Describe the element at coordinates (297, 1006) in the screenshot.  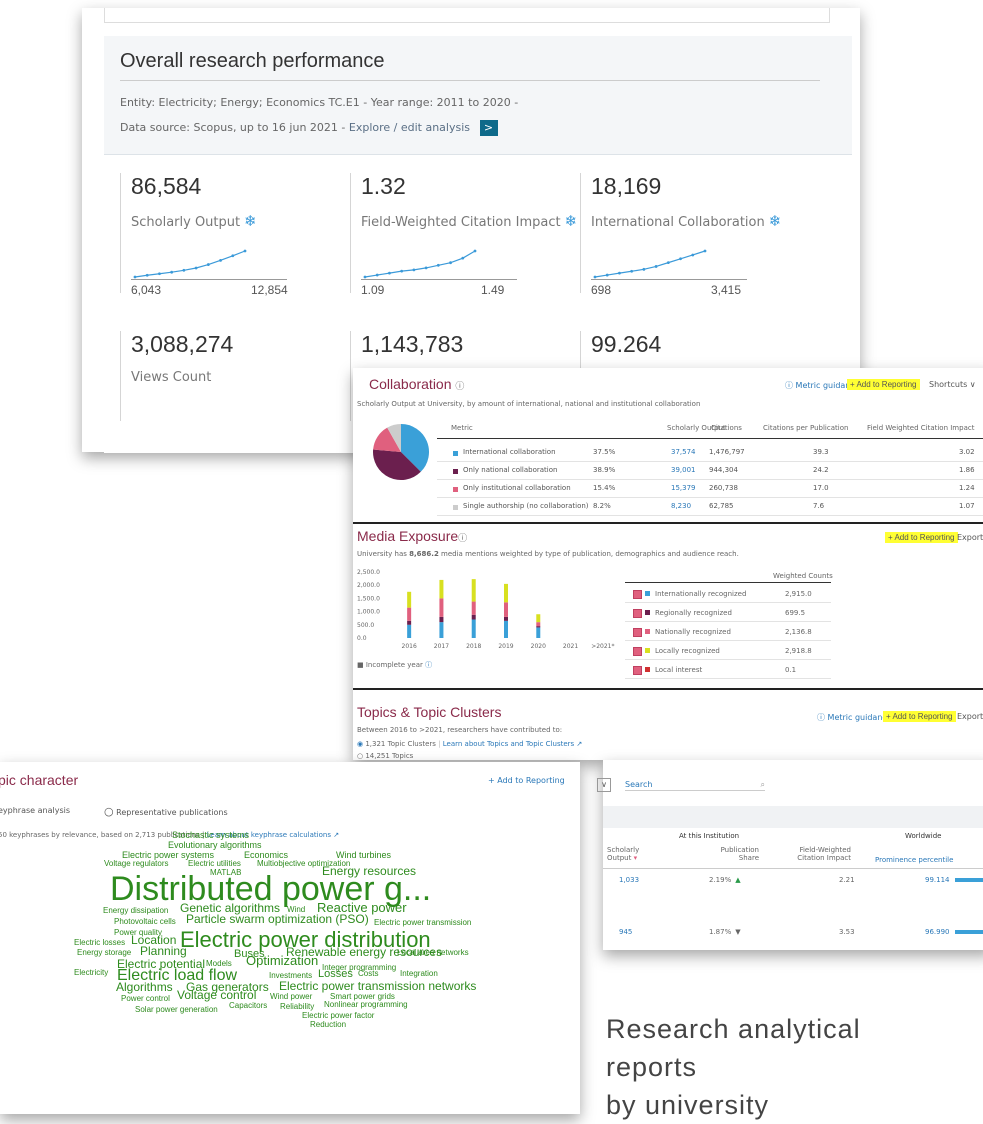
I see `keyphrase-word: Reliability` at that location.